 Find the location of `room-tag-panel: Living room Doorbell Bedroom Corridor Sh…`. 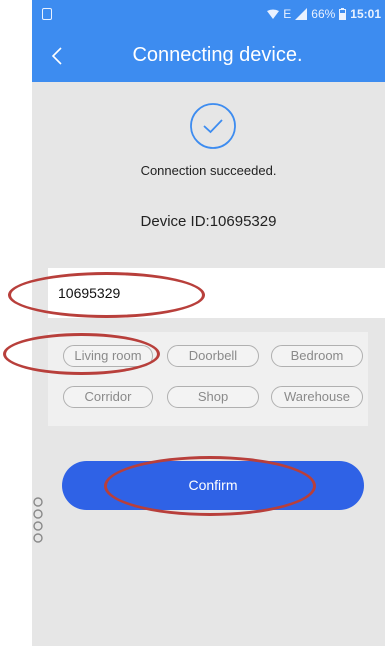

room-tag-panel: Living room Doorbell Bedroom Corridor Sh… is located at coordinates (208, 379).